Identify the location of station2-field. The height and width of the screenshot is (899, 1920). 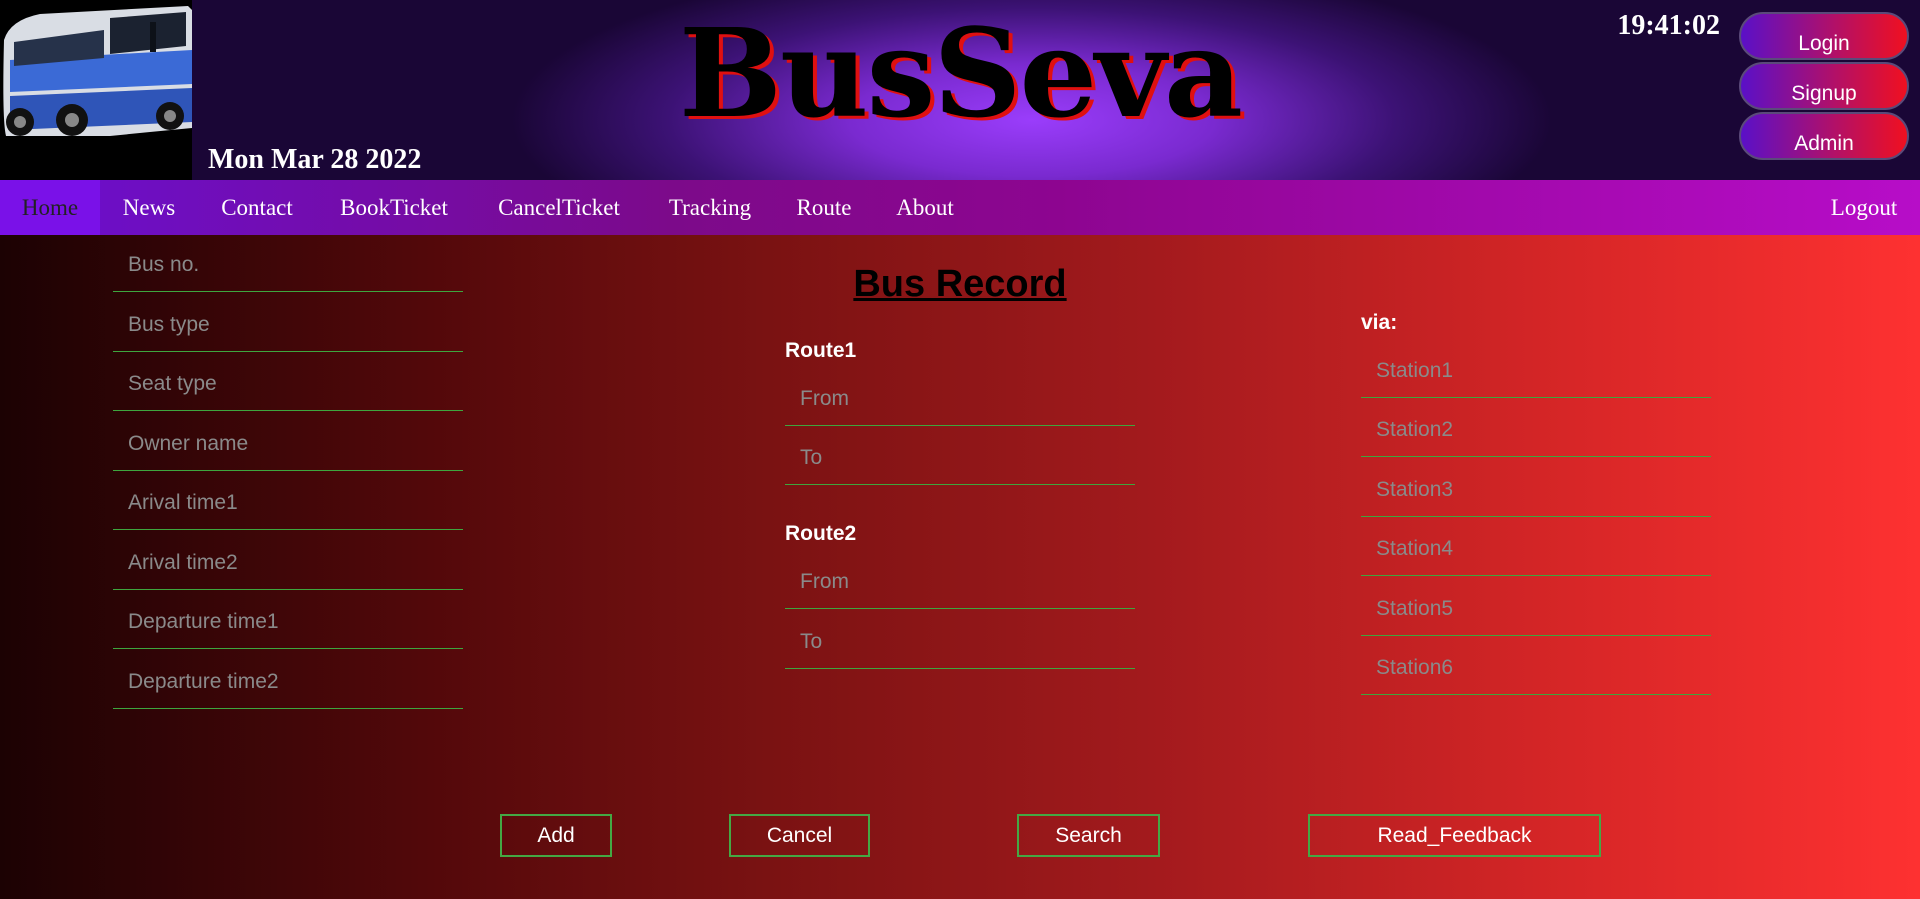
(1536, 430).